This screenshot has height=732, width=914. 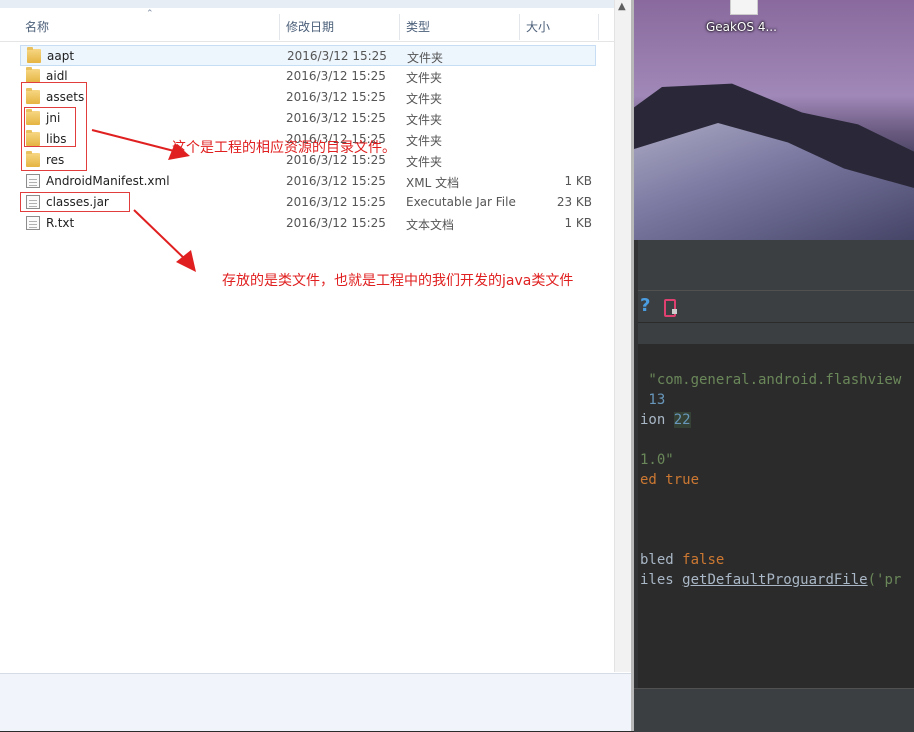 What do you see at coordinates (682, 480) in the screenshot?
I see `code-token: true` at bounding box center [682, 480].